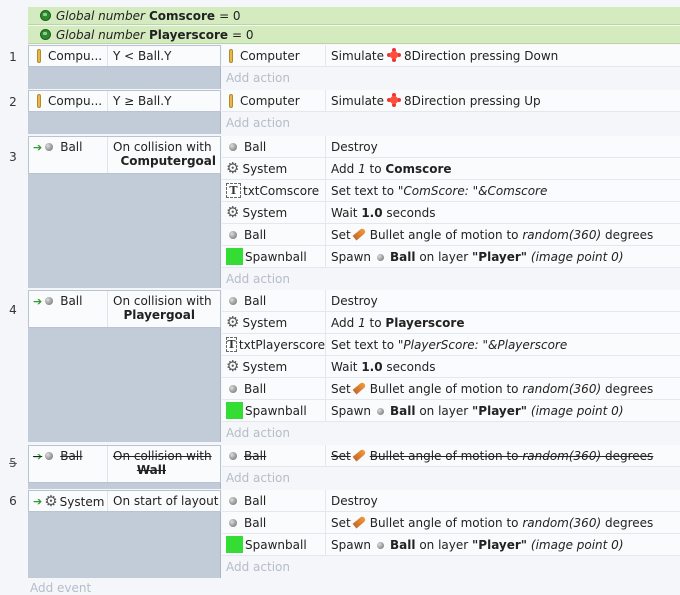 This screenshot has width=680, height=595. Describe the element at coordinates (39, 101) in the screenshot. I see `sprite-icon` at that location.